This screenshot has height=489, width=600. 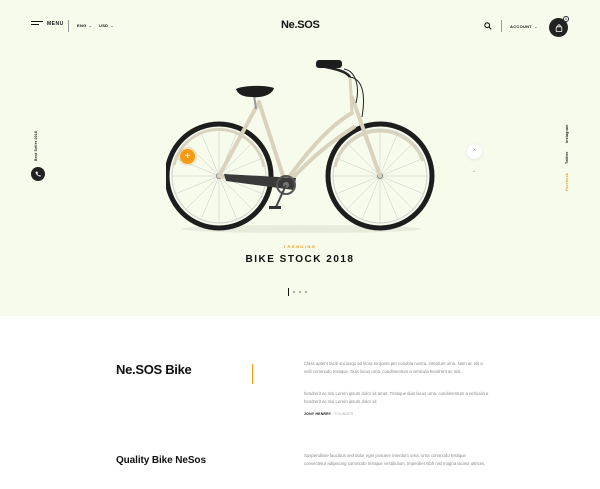 I want to click on slider-prev-button: ⌃, so click(x=474, y=151).